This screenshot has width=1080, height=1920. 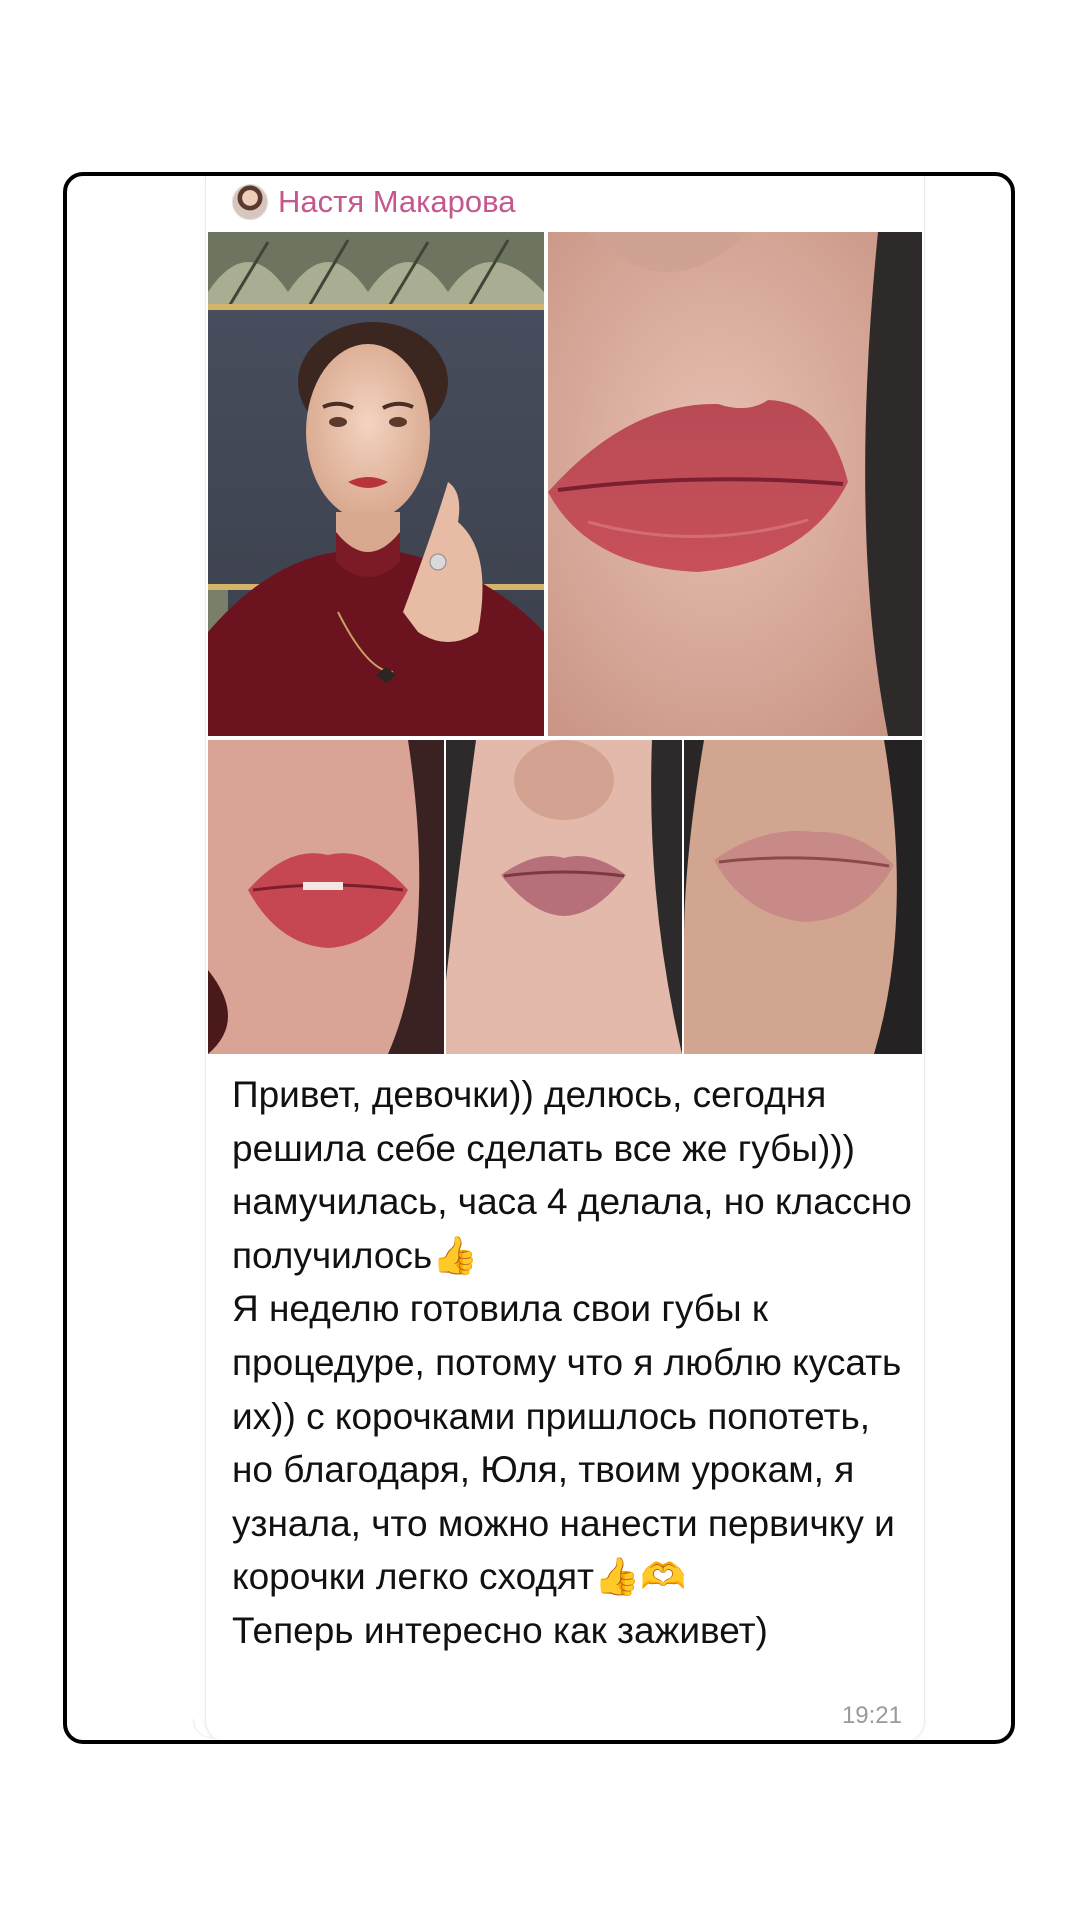 I want to click on lips-side-photo, so click(x=803, y=897).